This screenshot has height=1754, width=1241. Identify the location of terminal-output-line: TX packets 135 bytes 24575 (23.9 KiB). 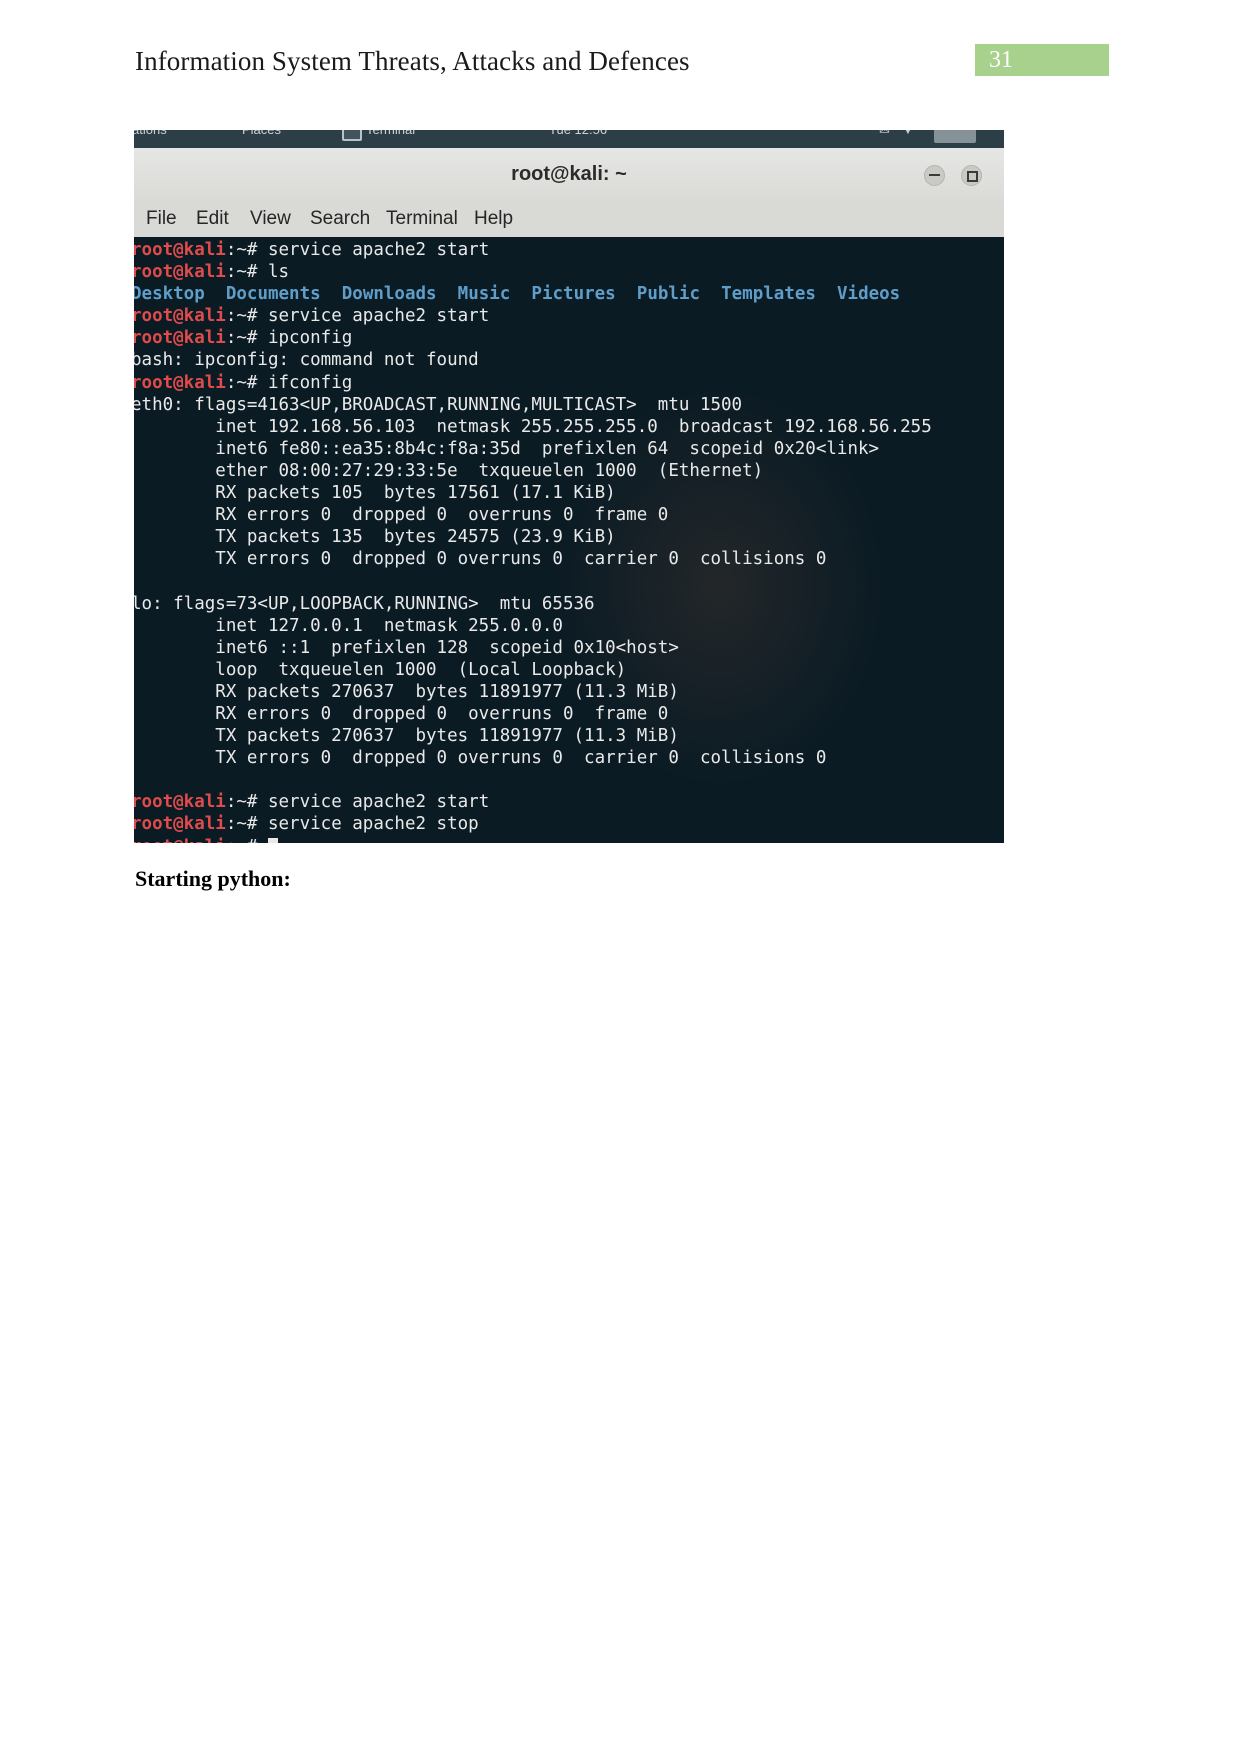
(569, 537).